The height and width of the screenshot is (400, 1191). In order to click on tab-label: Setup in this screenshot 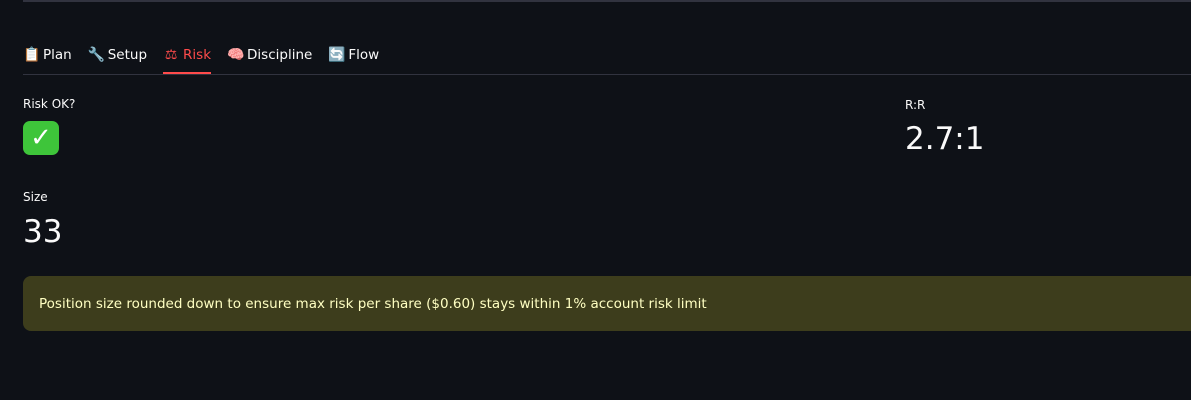, I will do `click(127, 55)`.